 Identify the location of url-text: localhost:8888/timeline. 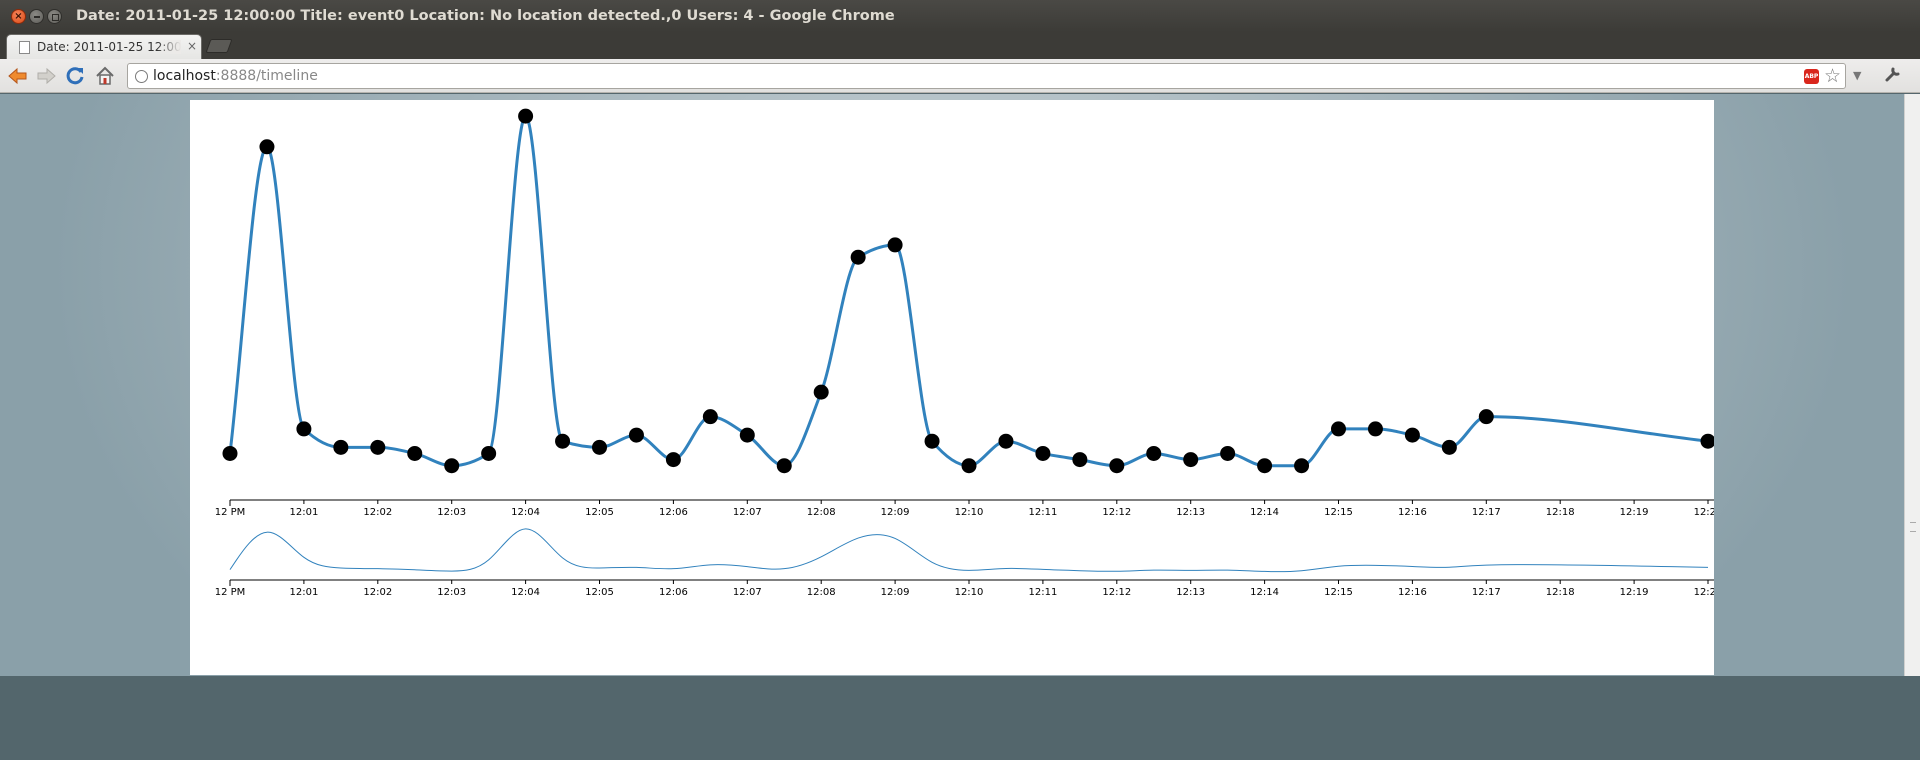
(235, 76).